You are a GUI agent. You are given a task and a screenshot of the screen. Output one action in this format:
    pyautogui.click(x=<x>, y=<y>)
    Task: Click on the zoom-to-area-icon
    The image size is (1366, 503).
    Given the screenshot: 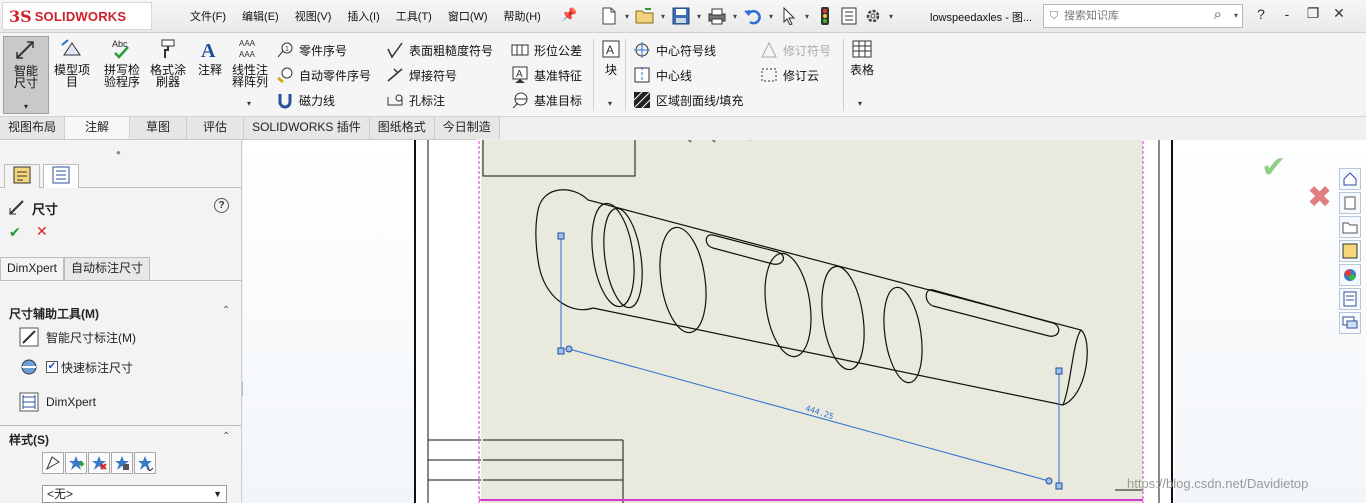 What is the action you would take?
    pyautogui.click(x=707, y=142)
    